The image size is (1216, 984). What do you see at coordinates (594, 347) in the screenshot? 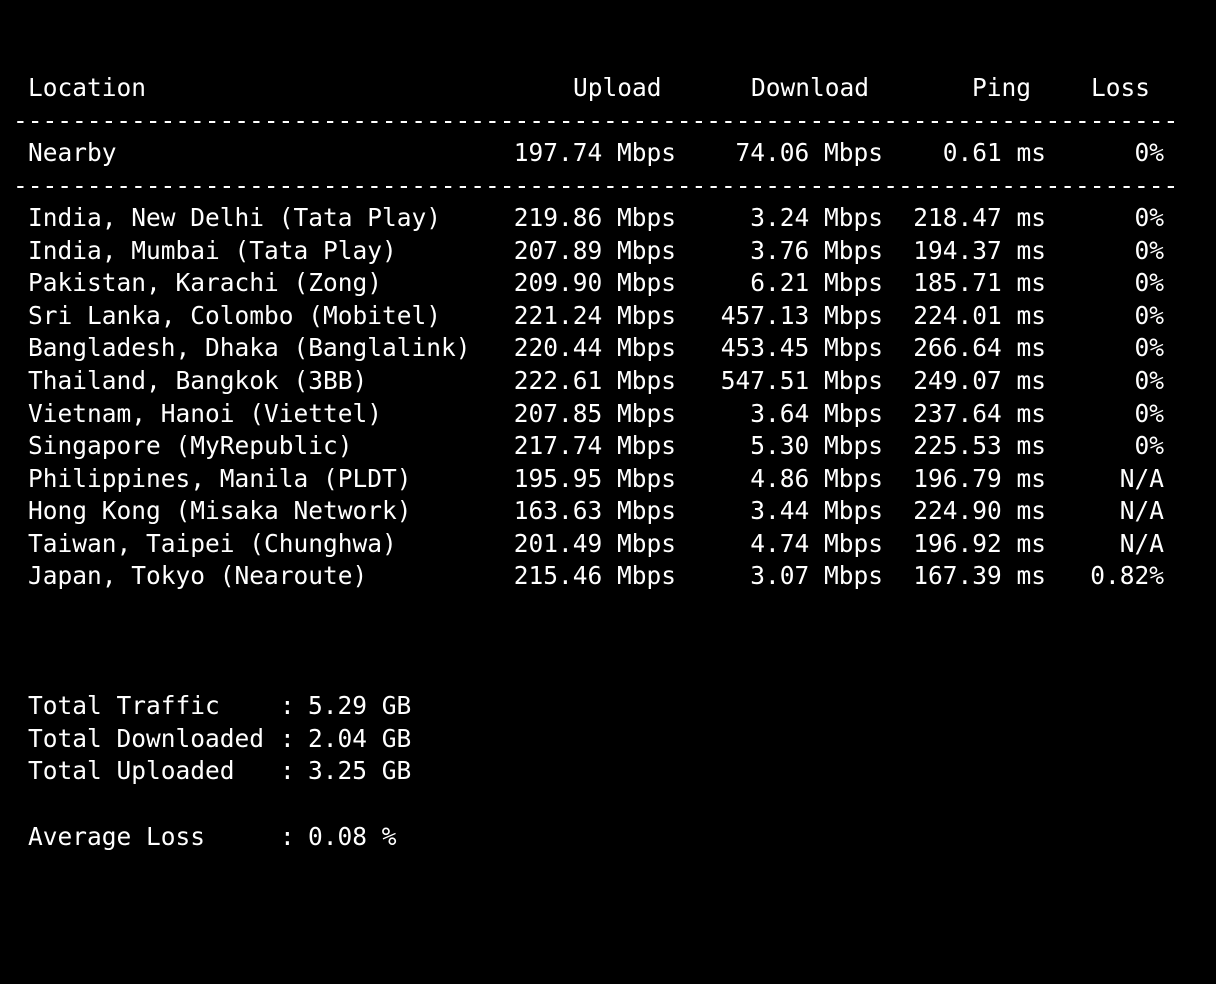
I see `row-upload: 220.44 Mbps` at bounding box center [594, 347].